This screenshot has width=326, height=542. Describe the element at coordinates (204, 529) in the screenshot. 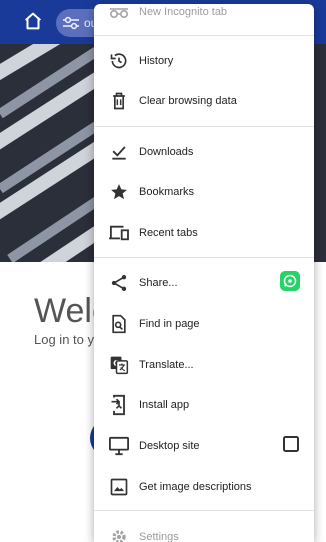

I see `menu-item-settings: Settings` at that location.